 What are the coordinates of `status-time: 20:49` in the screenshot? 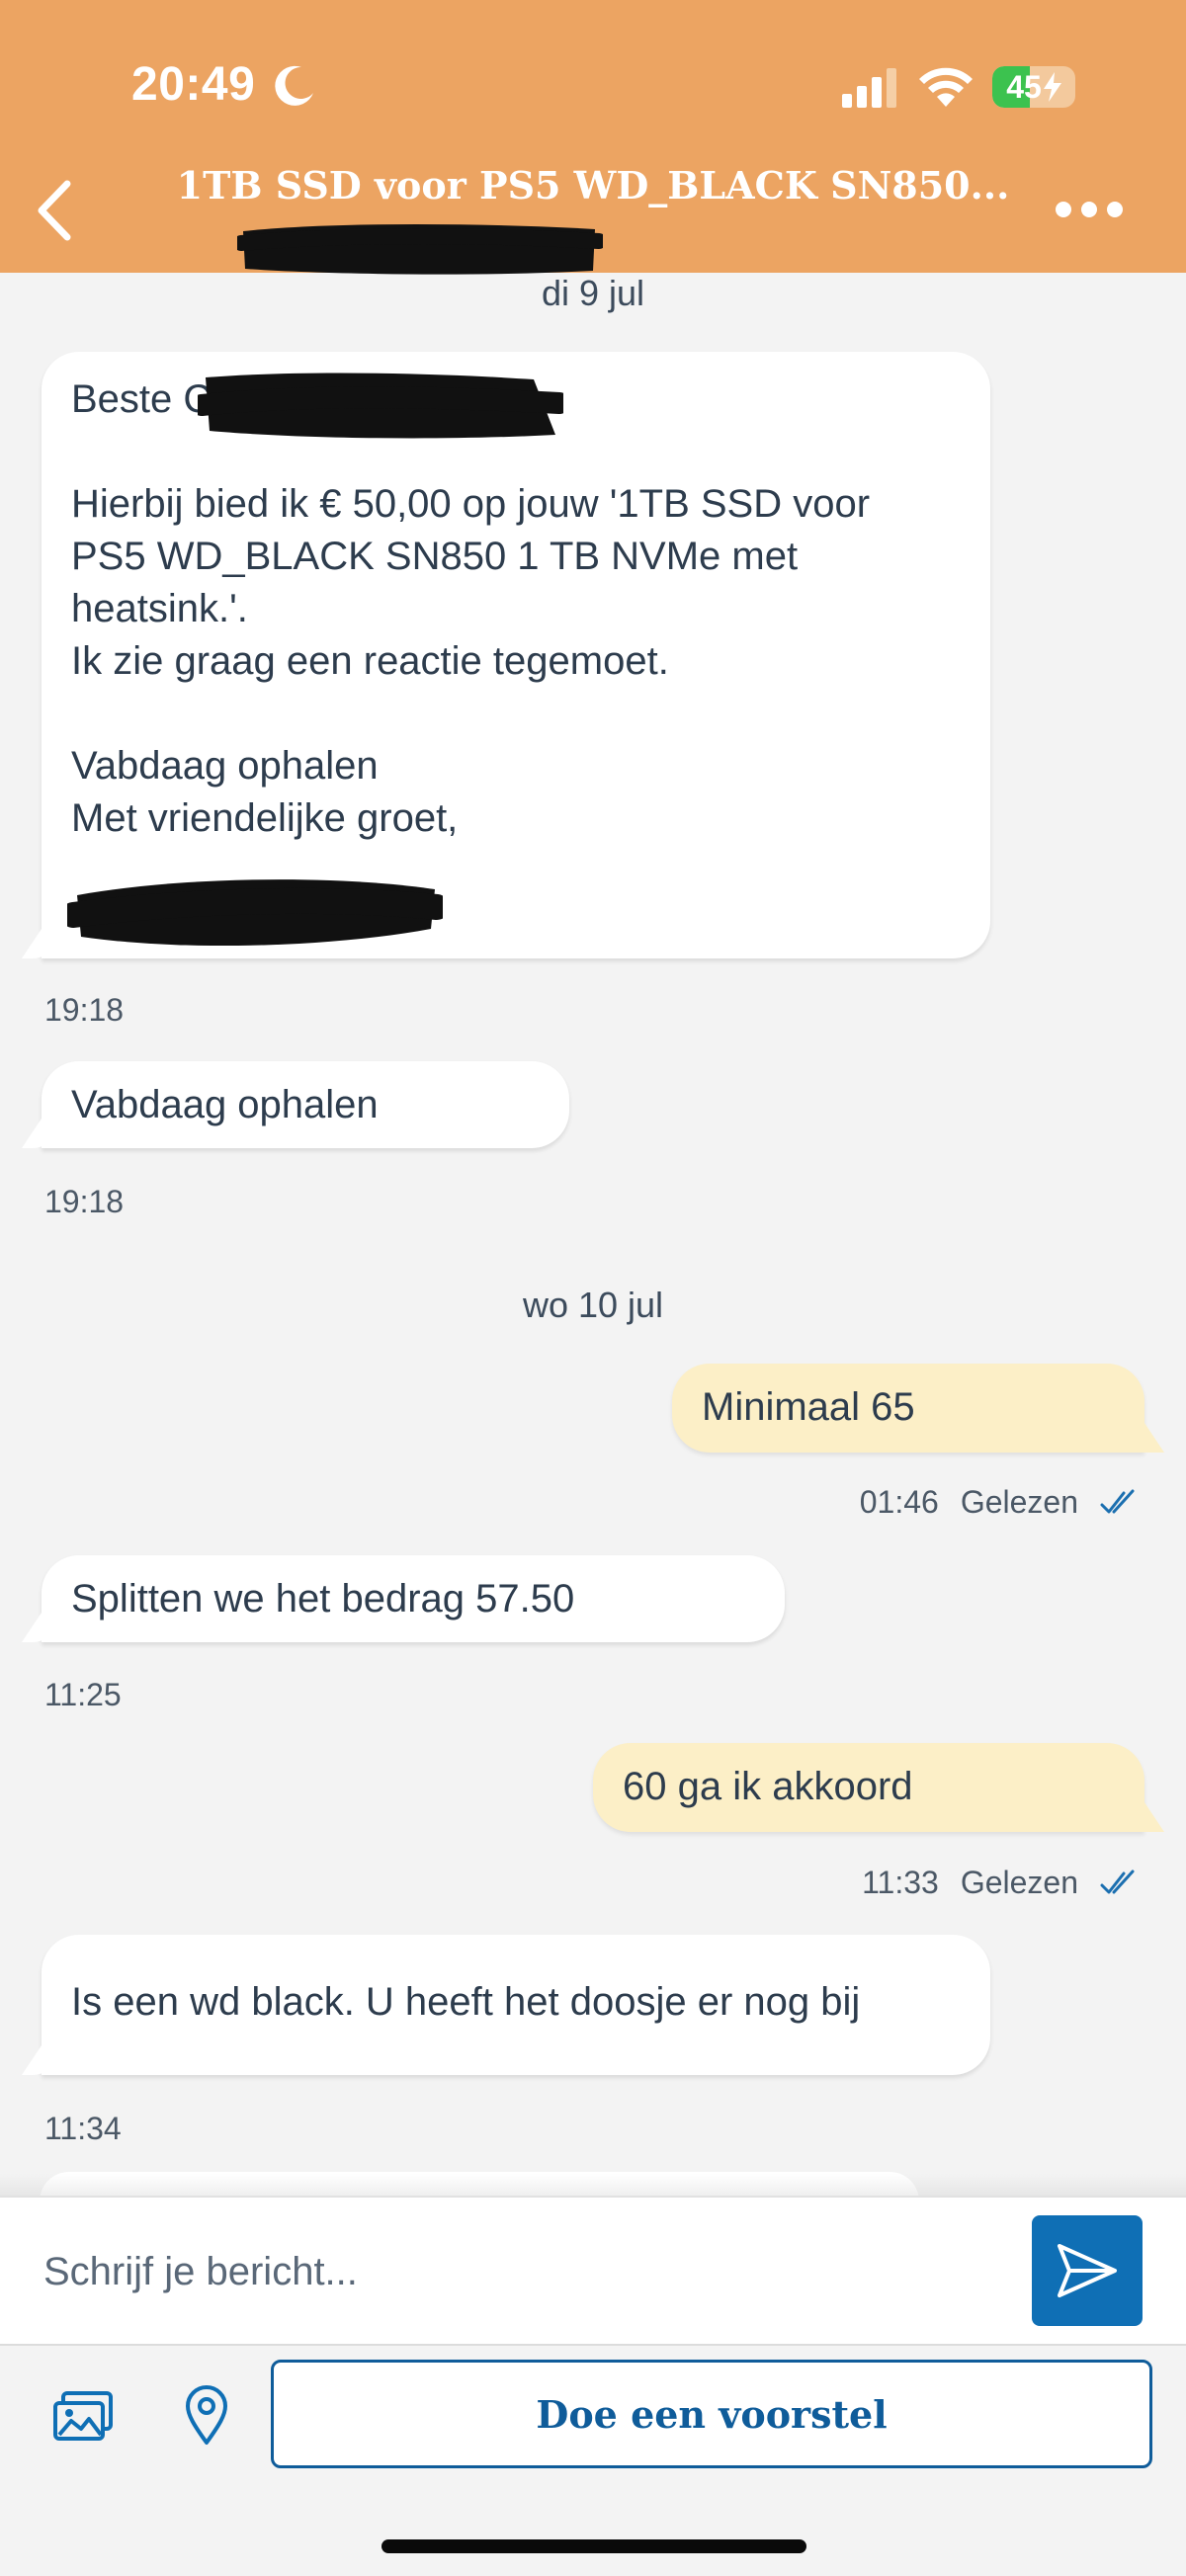 It's located at (193, 84).